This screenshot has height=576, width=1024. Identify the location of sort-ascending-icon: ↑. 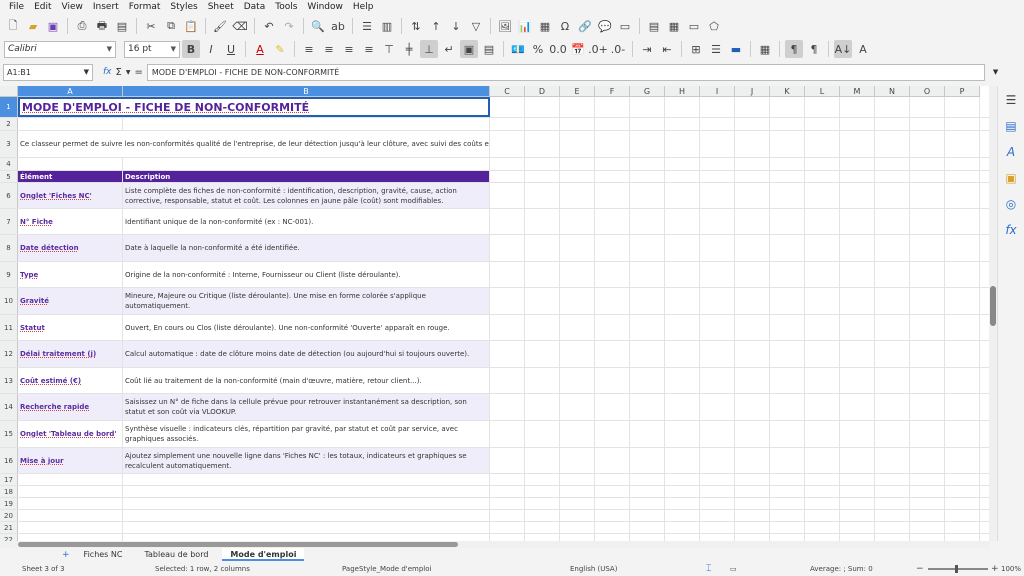
(436, 26).